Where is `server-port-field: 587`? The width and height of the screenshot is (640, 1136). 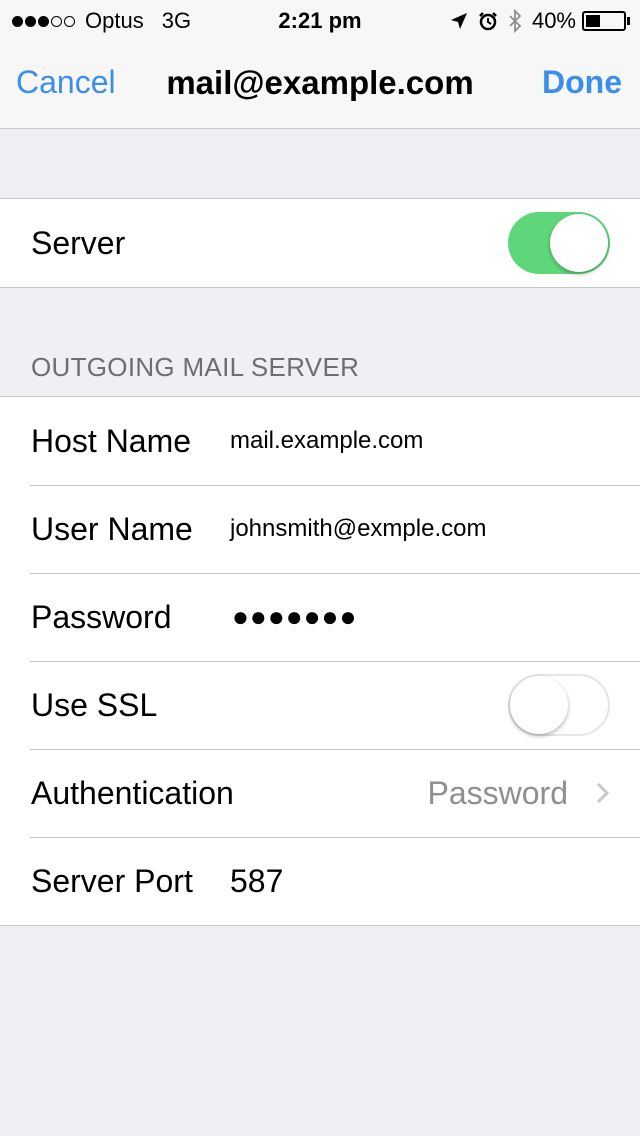 server-port-field: 587 is located at coordinates (256, 881).